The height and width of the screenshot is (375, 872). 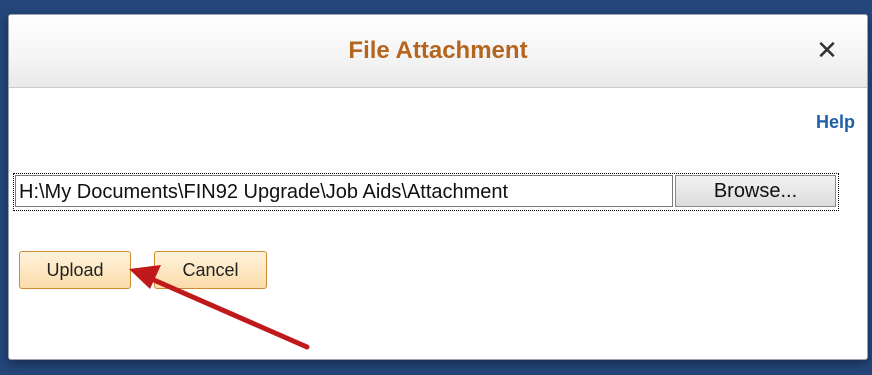 What do you see at coordinates (210, 270) in the screenshot?
I see `cancel-button: Cancel` at bounding box center [210, 270].